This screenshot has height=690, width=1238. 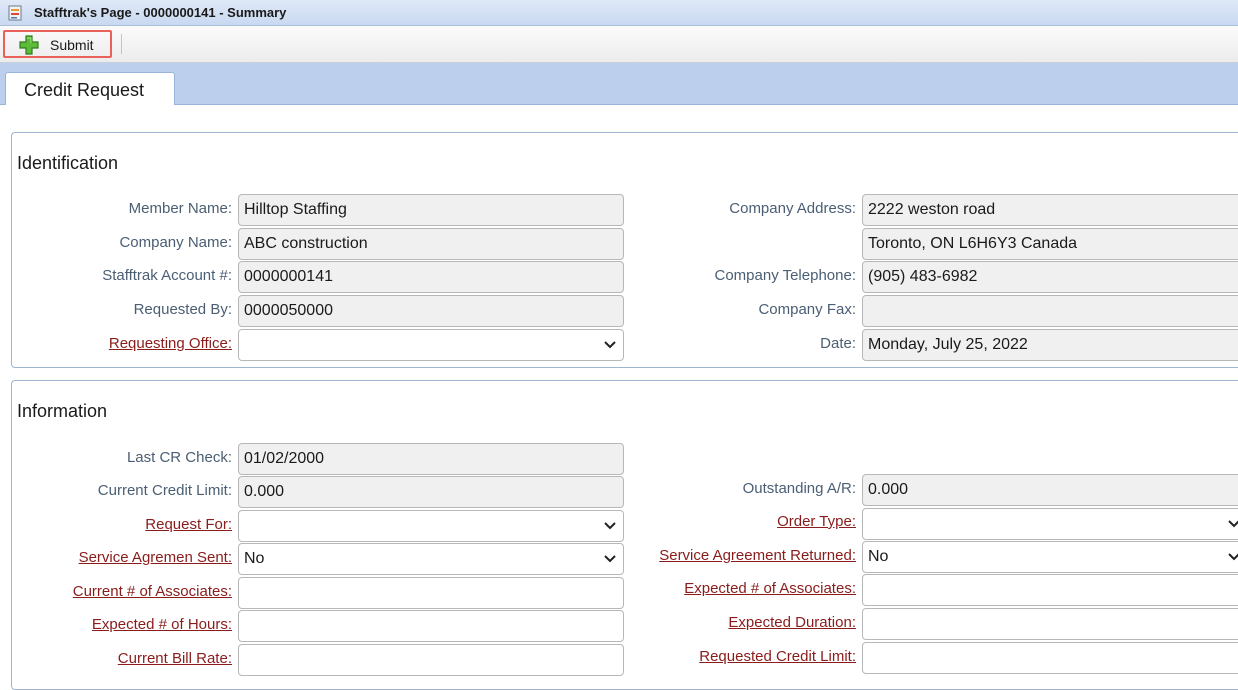 I want to click on service-agreement-returned-label: Service Agreement Returned:, so click(x=751, y=555).